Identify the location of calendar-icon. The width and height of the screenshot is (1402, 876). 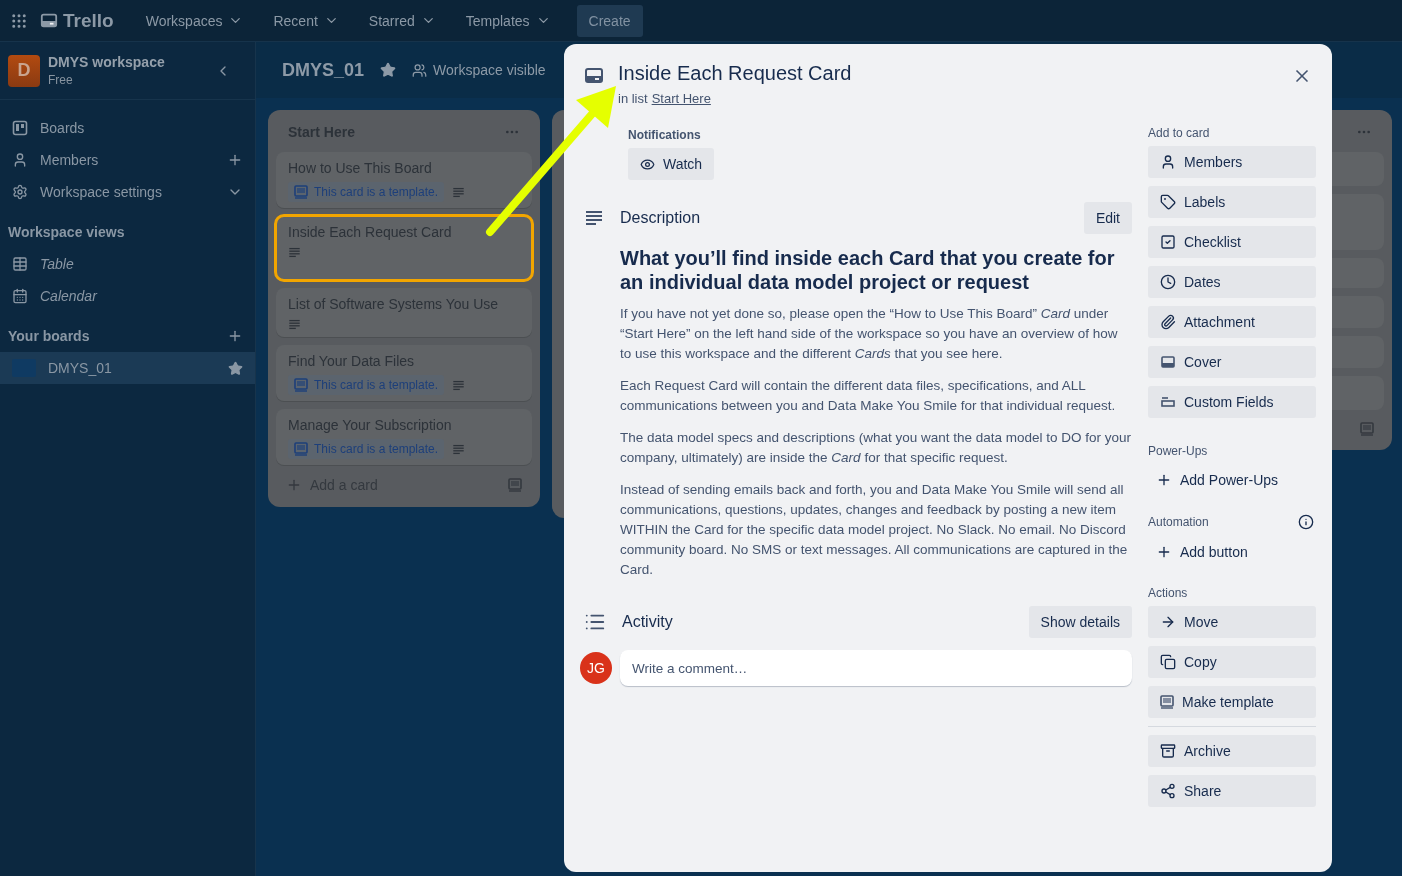
(20, 296).